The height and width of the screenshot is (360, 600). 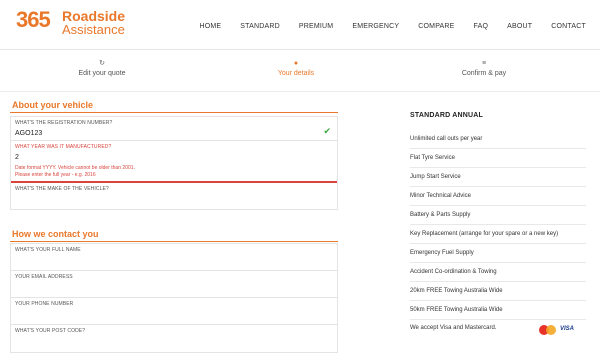 What do you see at coordinates (296, 73) in the screenshot?
I see `step-label: Your details` at bounding box center [296, 73].